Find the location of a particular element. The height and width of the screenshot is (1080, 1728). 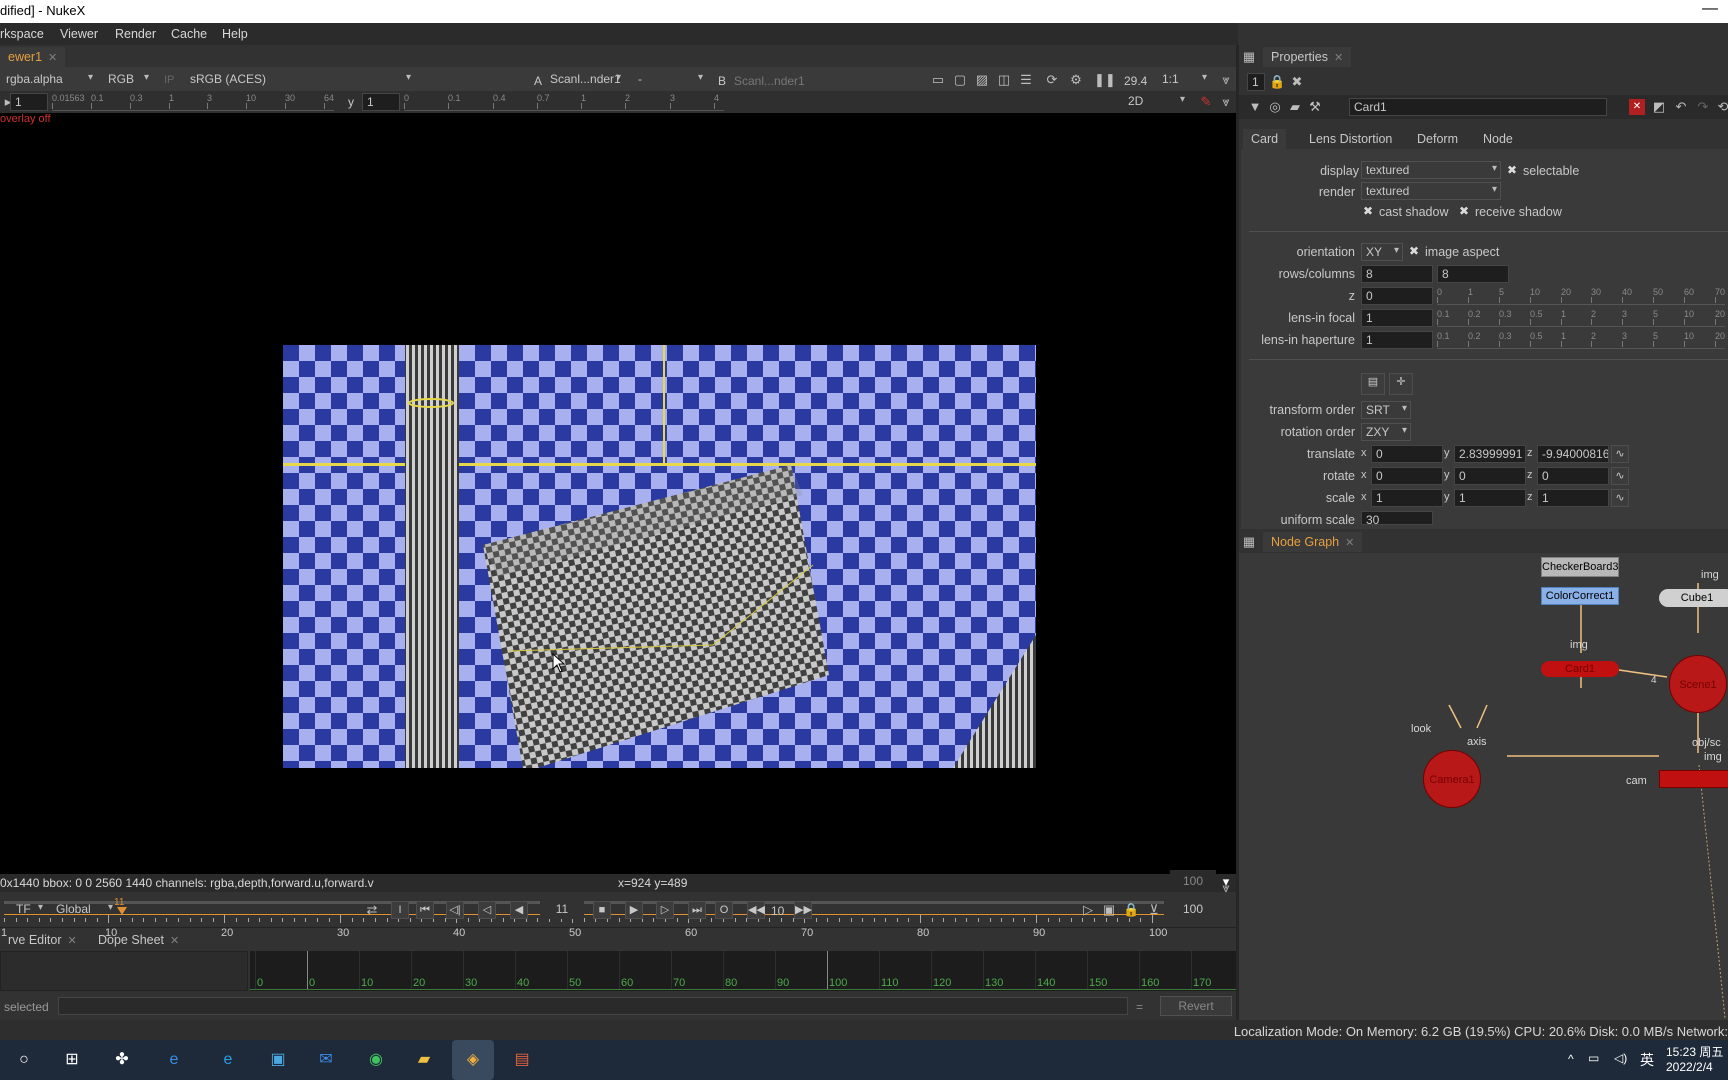

refresh-icon: ⟳ is located at coordinates (1052, 80).